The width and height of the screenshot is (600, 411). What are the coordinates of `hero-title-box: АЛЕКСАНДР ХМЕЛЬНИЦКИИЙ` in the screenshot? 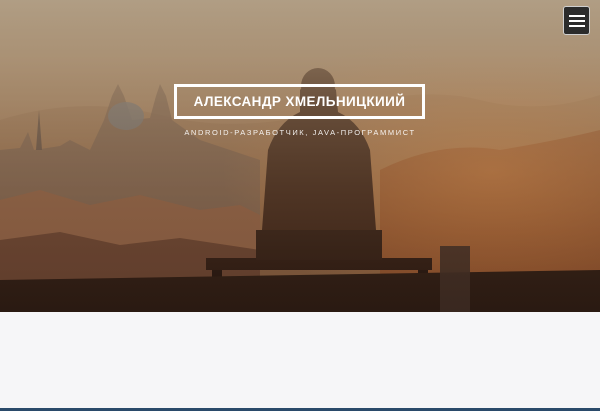 It's located at (299, 101).